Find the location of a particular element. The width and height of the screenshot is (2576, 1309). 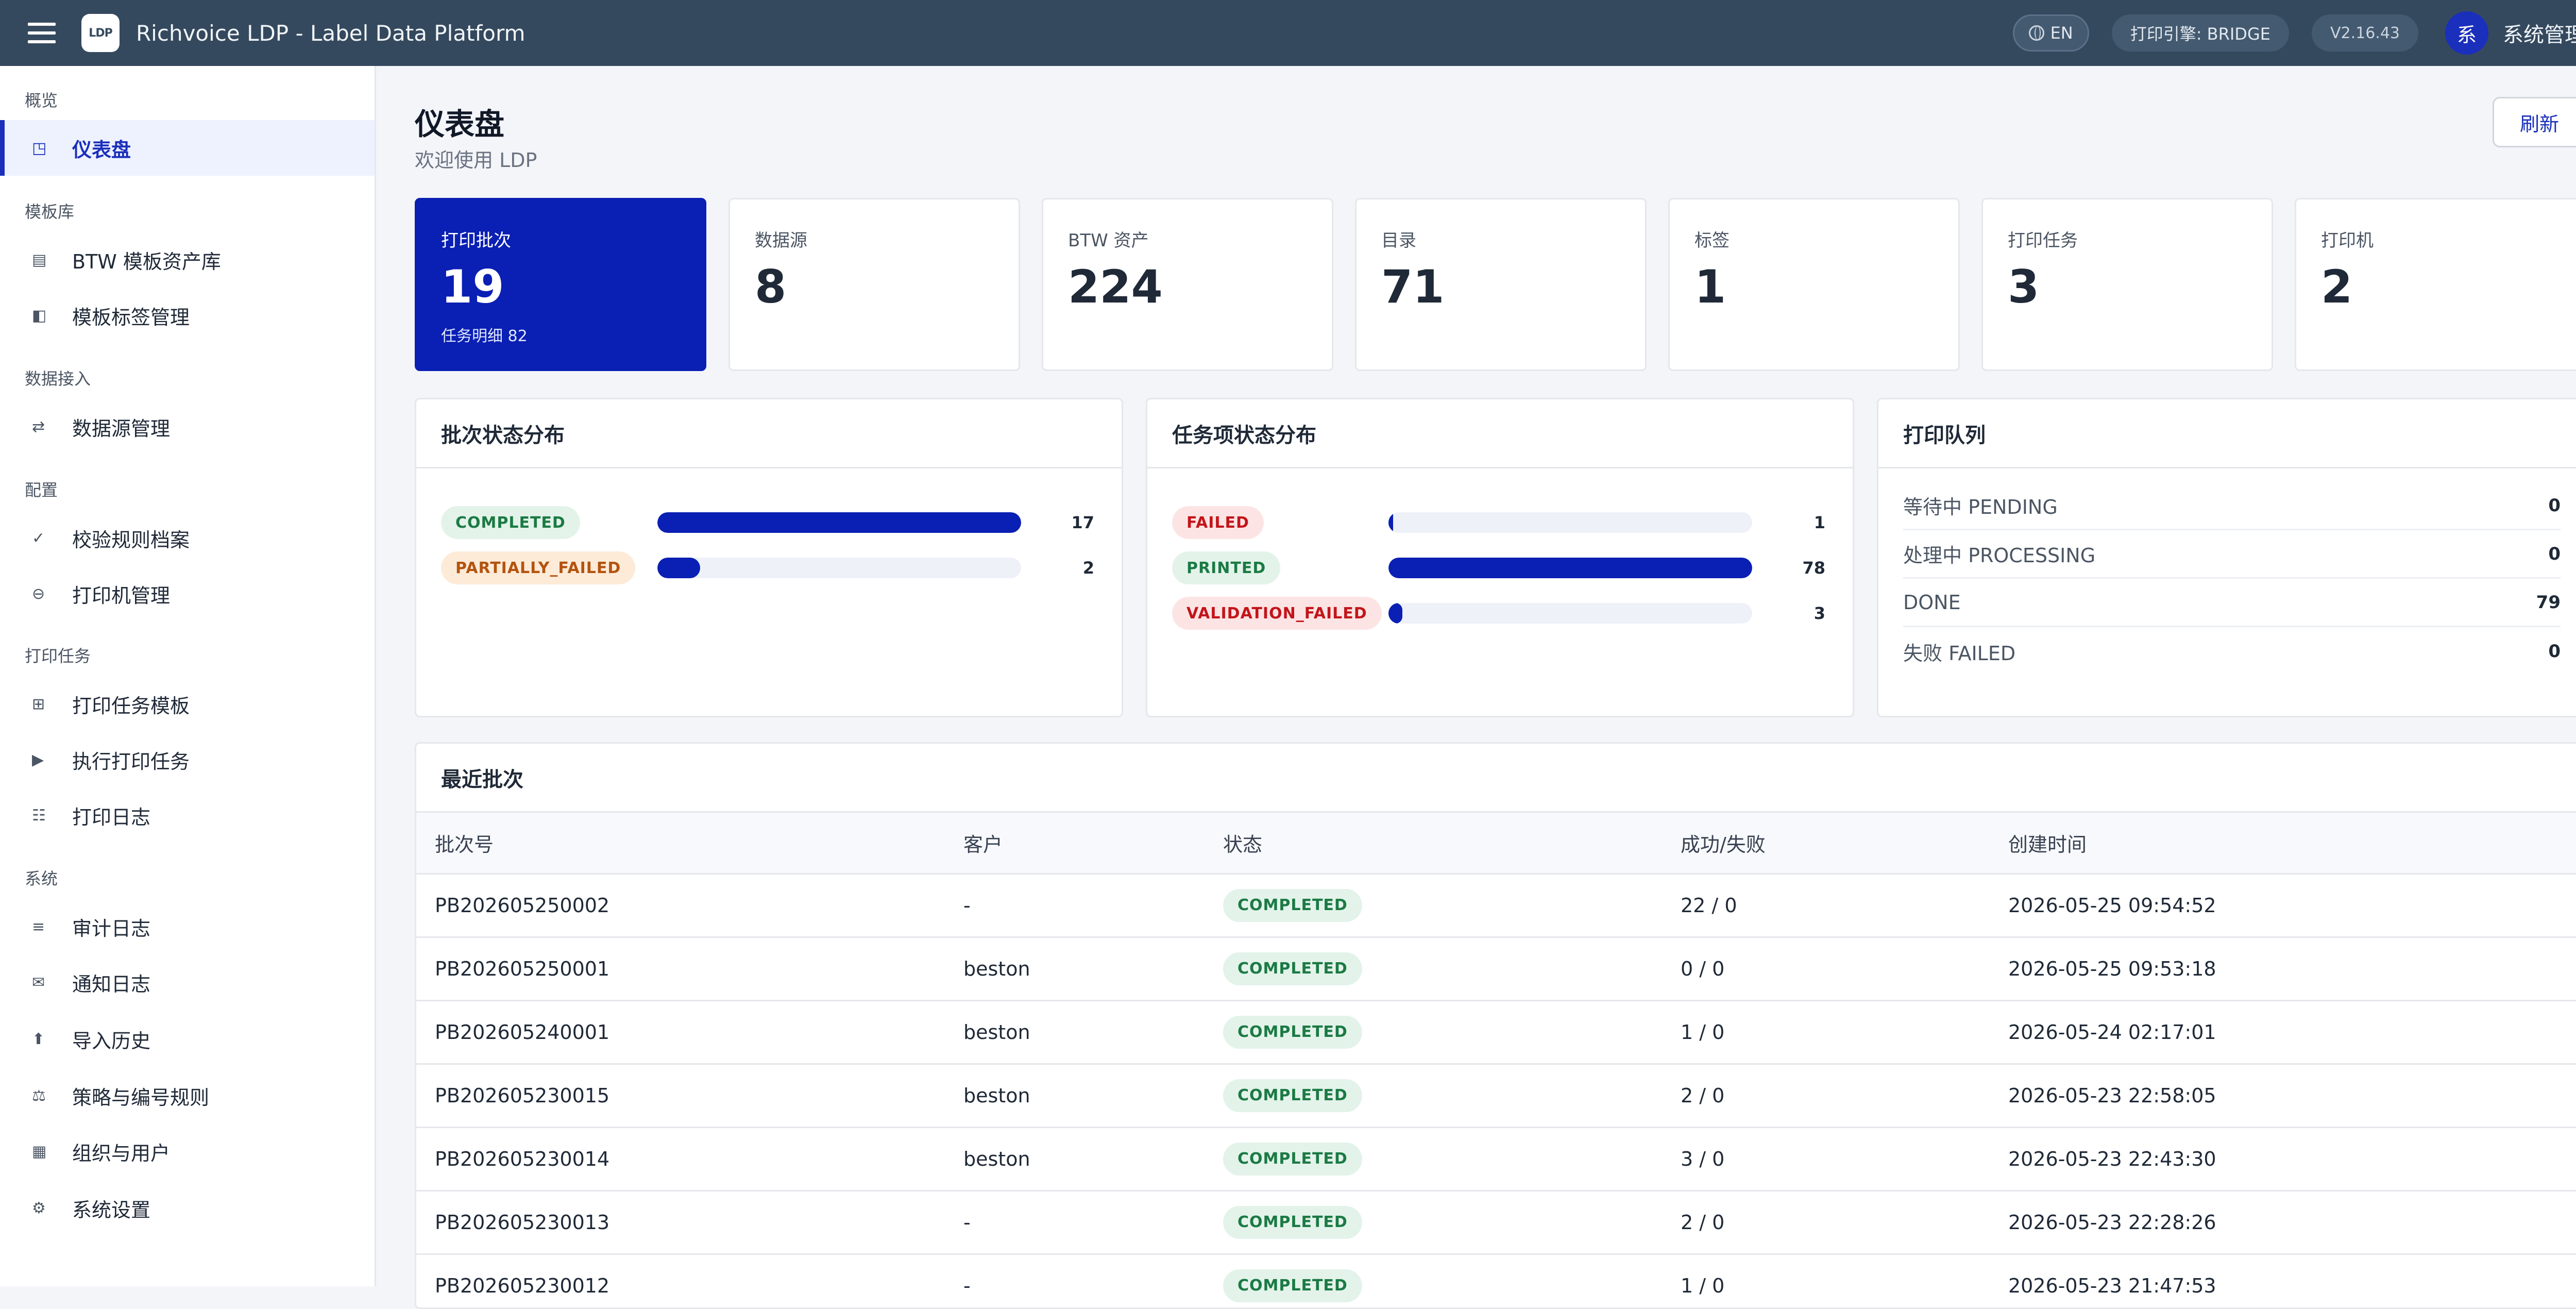

created-time-cell: 2026-05-25 09:53:18 is located at coordinates (2112, 968).